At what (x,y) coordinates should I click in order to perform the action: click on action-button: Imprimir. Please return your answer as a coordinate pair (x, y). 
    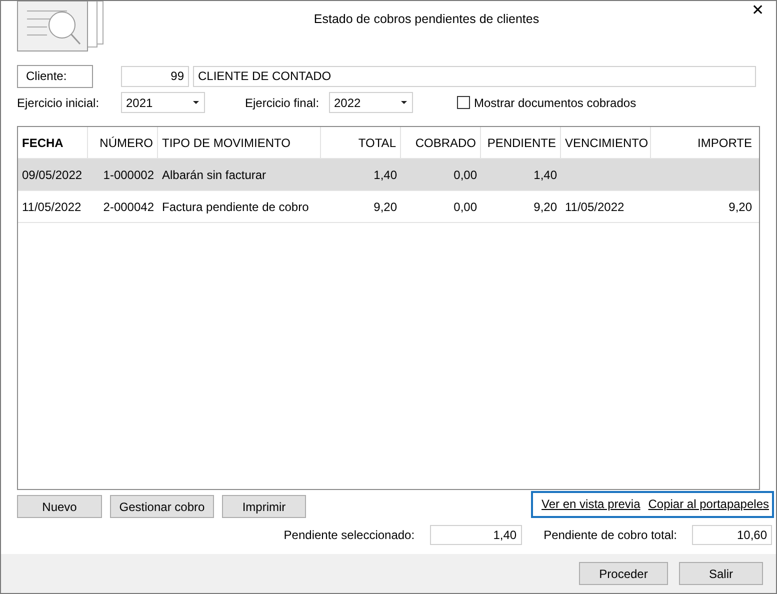
    Looking at the image, I should click on (264, 506).